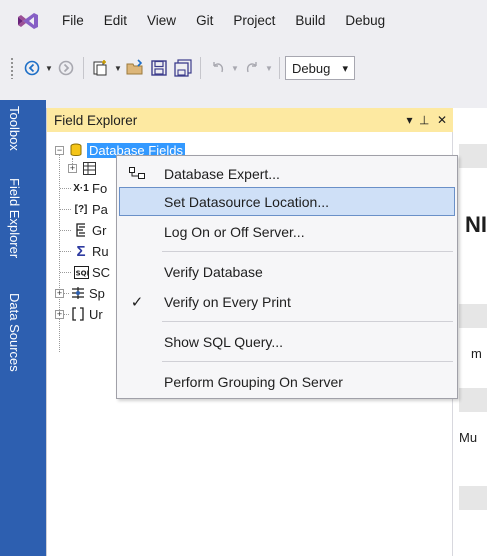  I want to click on tree-item-group-name-fields: Gr, so click(89, 230).